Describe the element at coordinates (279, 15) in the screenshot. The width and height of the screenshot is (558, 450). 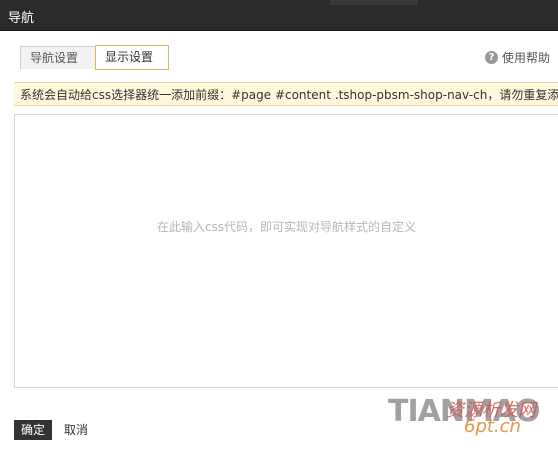
I see `dialog-titlebar: 导航` at that location.